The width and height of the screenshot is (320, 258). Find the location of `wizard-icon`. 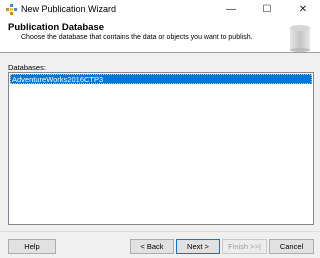

wizard-icon is located at coordinates (11, 9).